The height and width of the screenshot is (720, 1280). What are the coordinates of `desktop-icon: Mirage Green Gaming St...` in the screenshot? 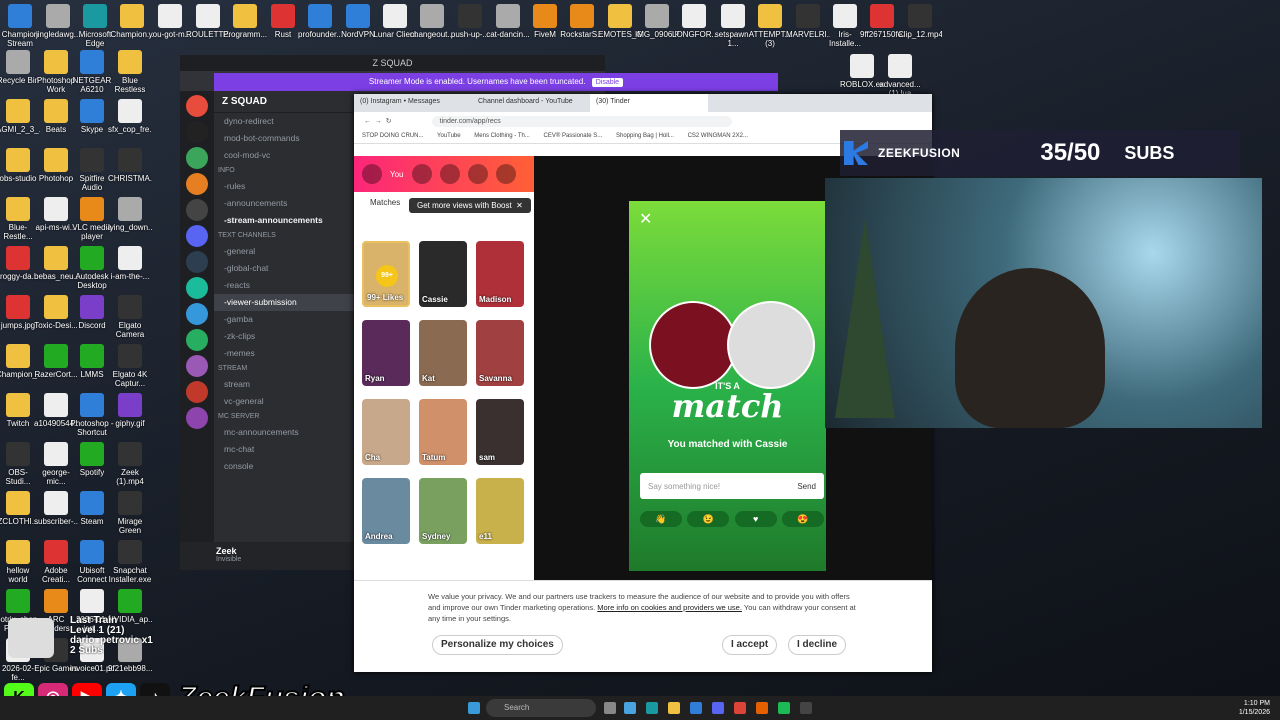 It's located at (130, 513).